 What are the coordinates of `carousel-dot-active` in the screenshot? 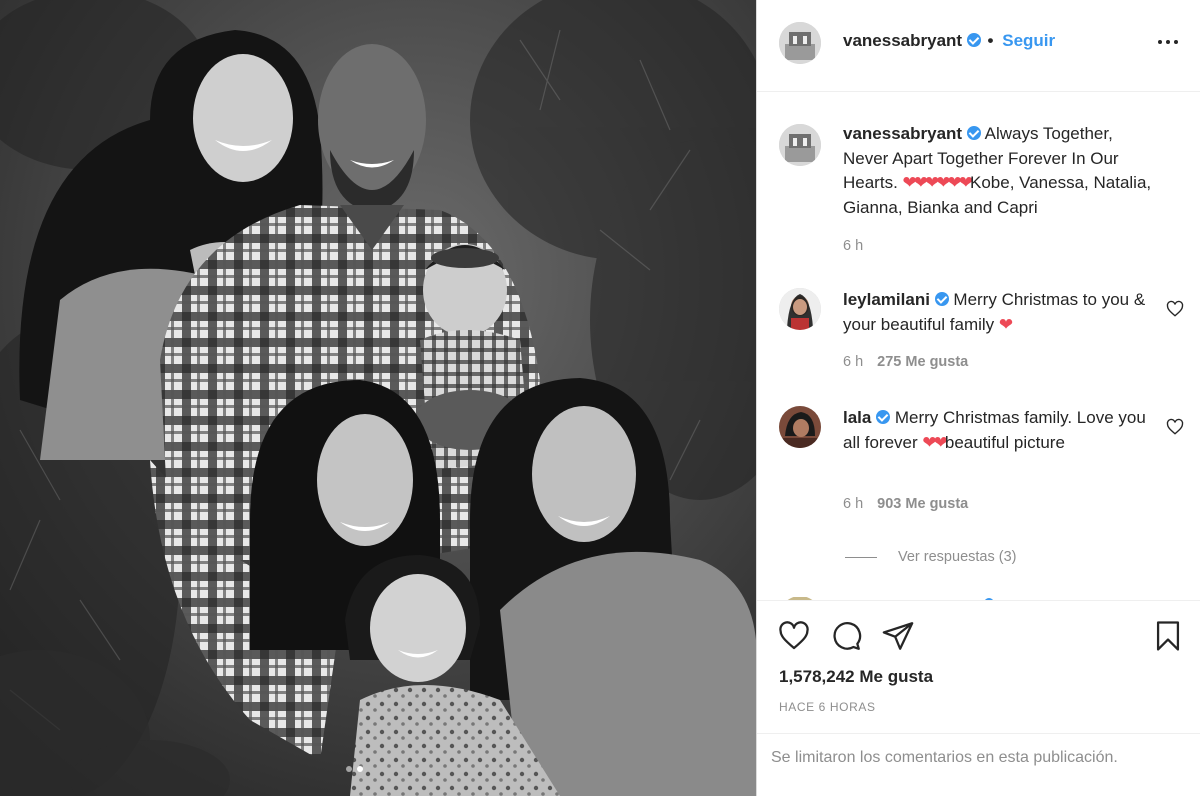 It's located at (360, 769).